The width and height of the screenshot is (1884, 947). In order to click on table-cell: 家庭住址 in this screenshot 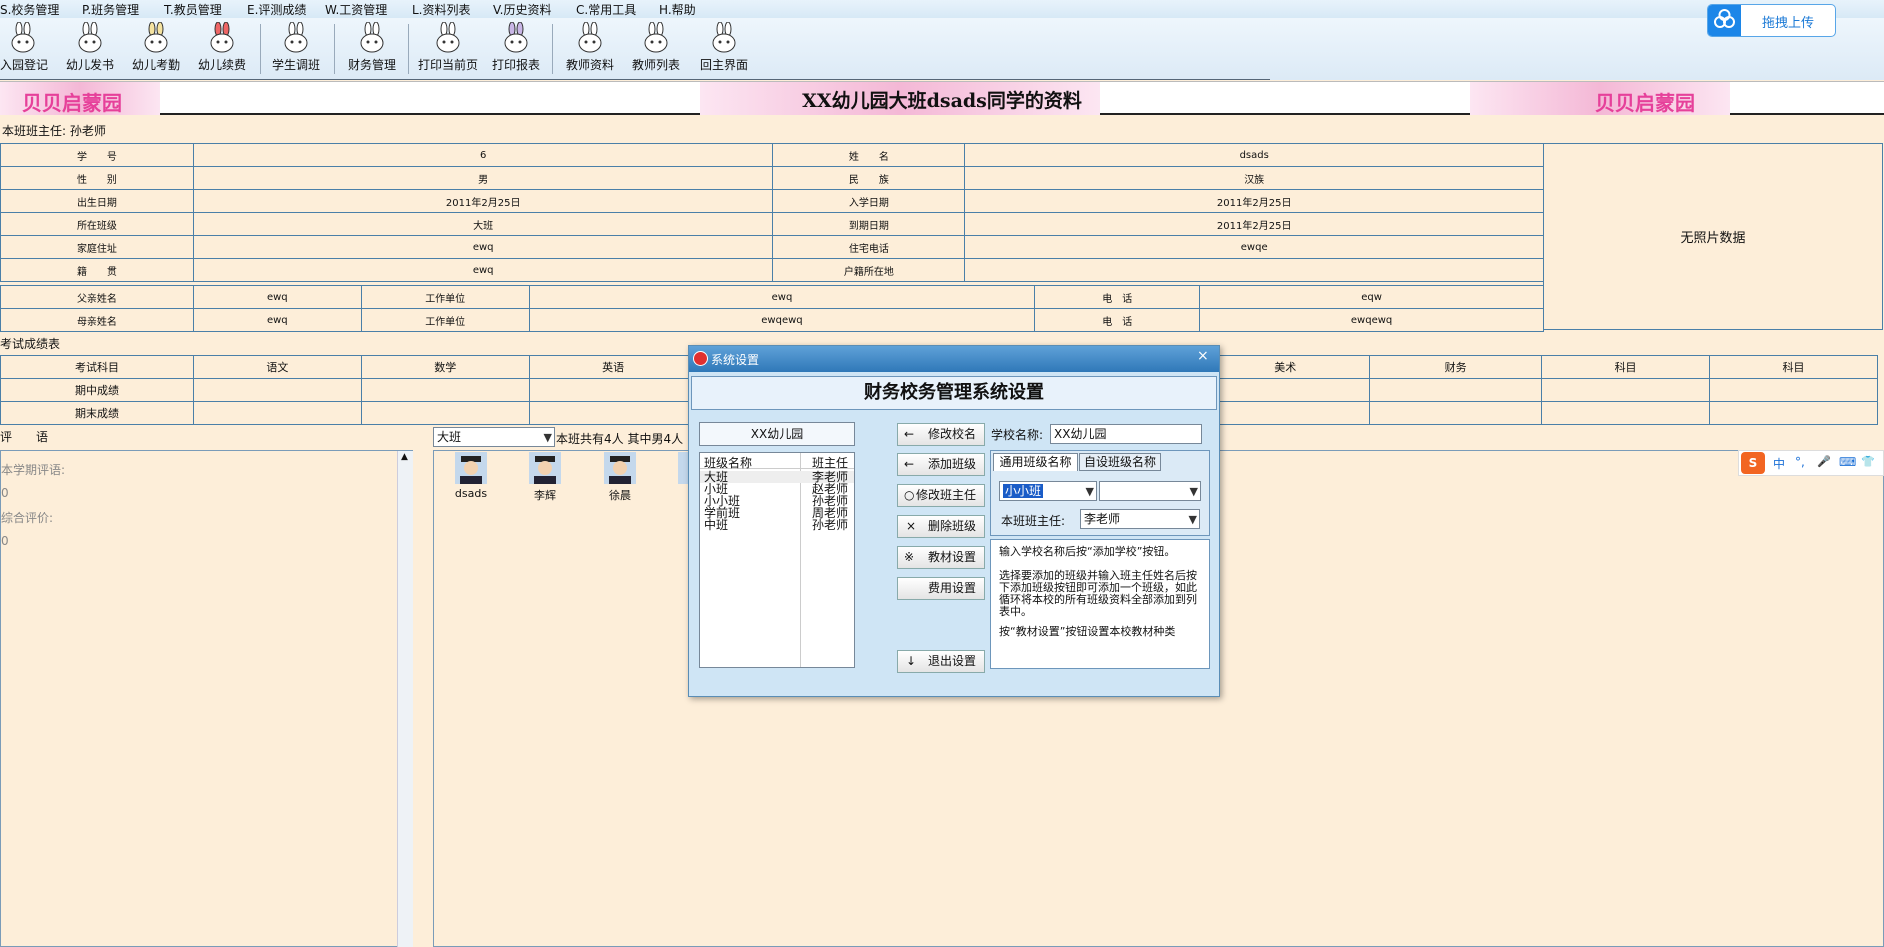, I will do `click(97, 247)`.